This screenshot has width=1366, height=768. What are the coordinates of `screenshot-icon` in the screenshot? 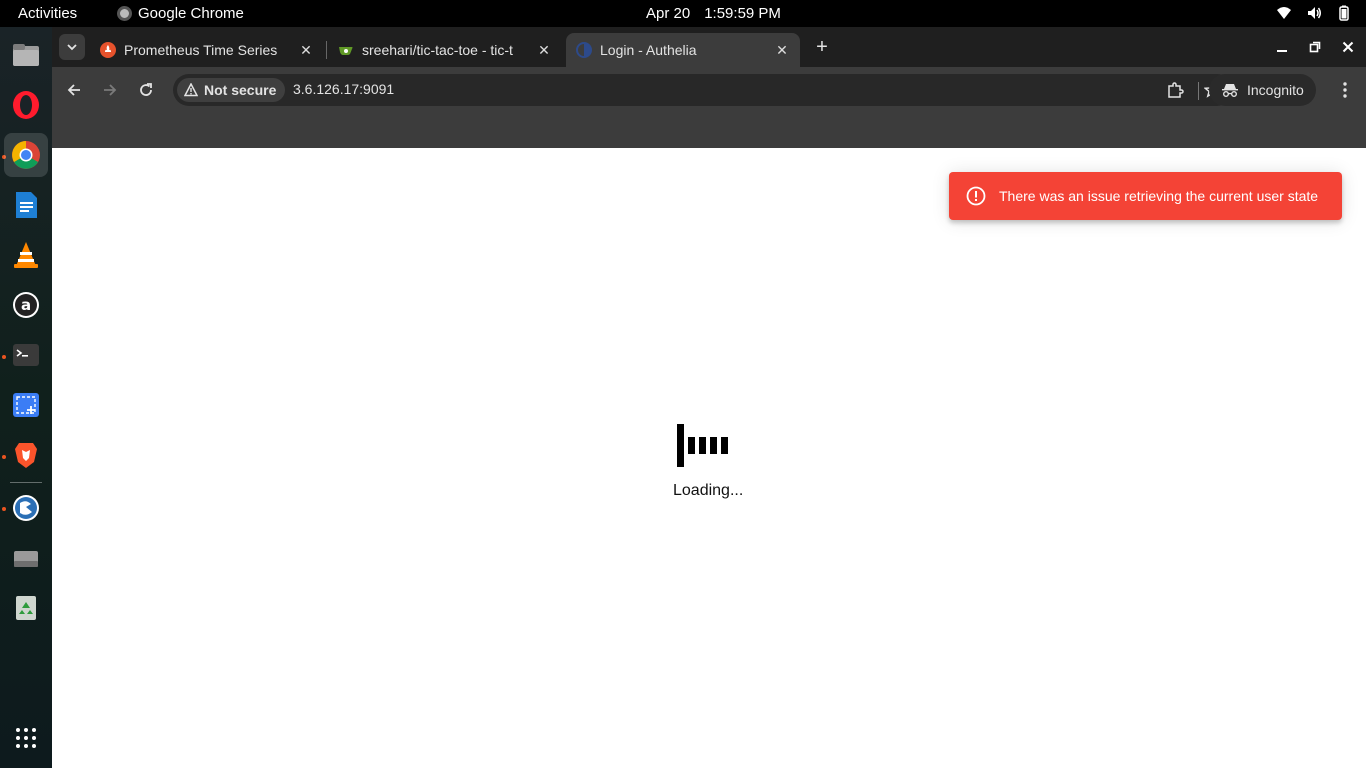 It's located at (26, 405).